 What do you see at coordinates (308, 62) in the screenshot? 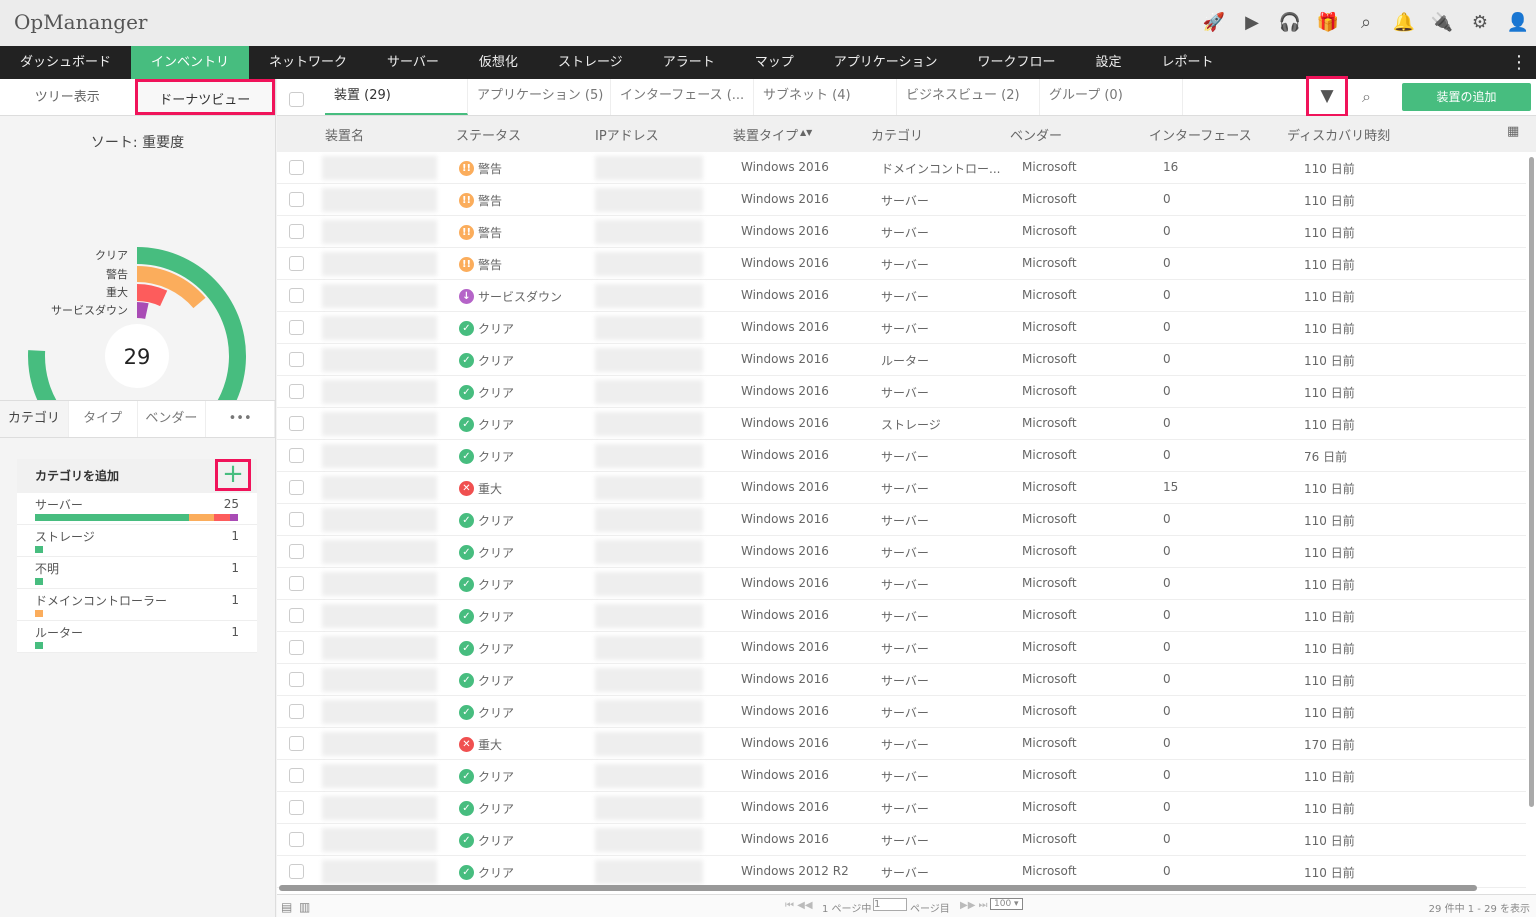
I see `nav-item: ネットワーク` at bounding box center [308, 62].